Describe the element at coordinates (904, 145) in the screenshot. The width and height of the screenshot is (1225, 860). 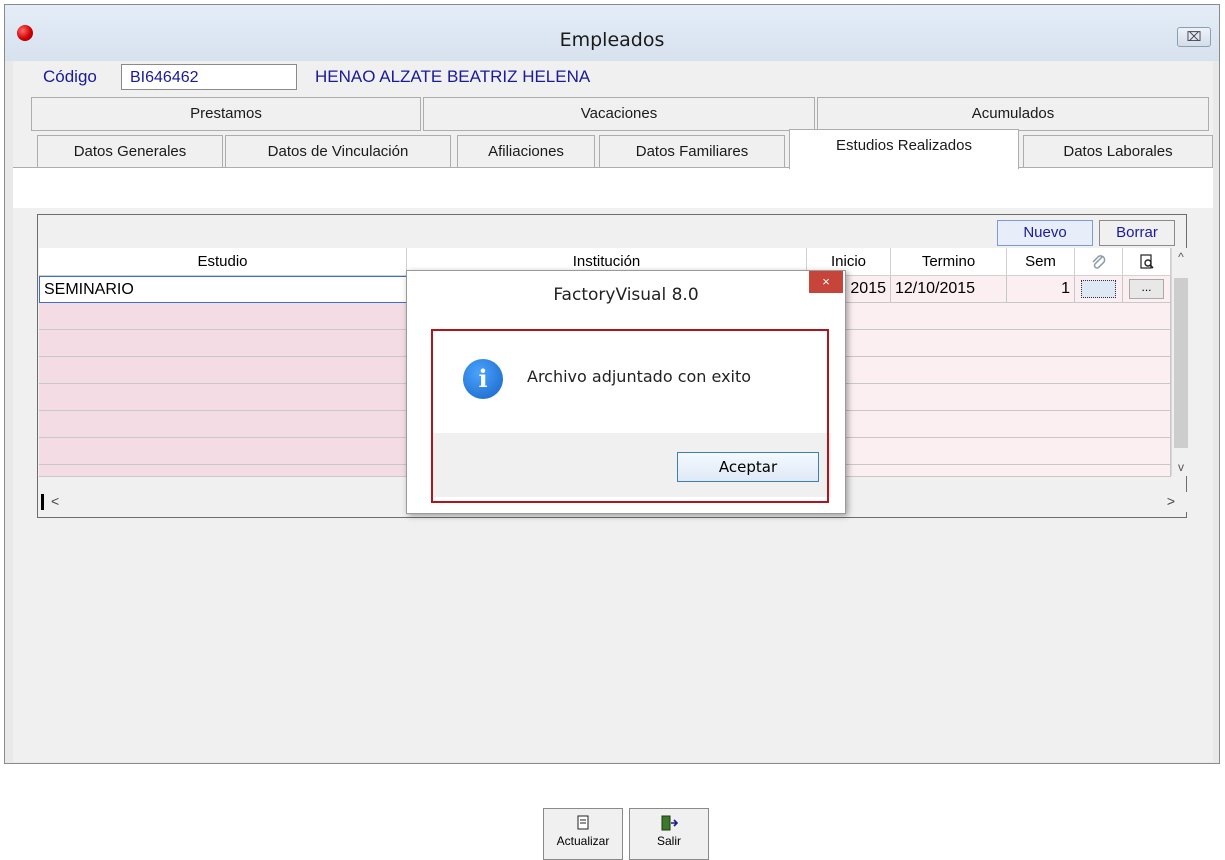
I see `tab-label: Estudios Realizados` at that location.